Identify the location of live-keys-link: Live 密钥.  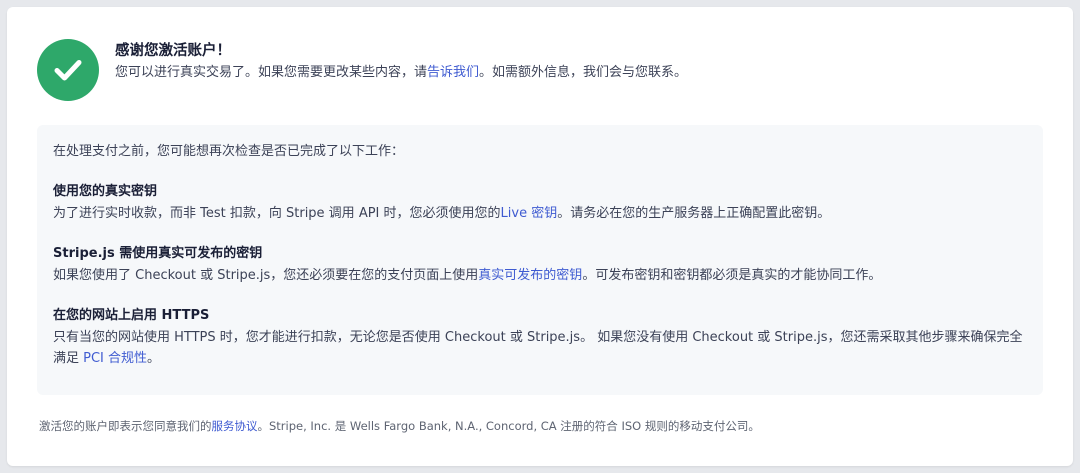
(529, 213).